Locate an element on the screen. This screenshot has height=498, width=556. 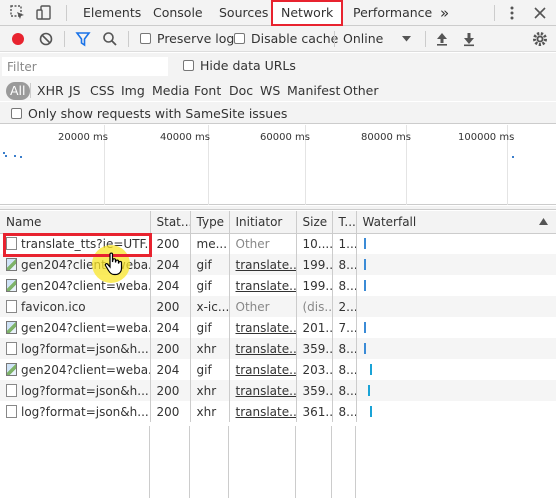
tab-sources: Sources is located at coordinates (243, 13).